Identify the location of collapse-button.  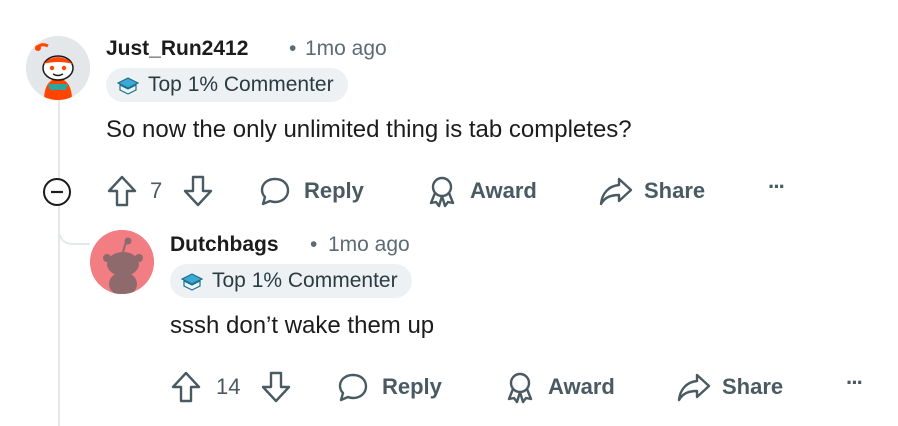
(57, 194).